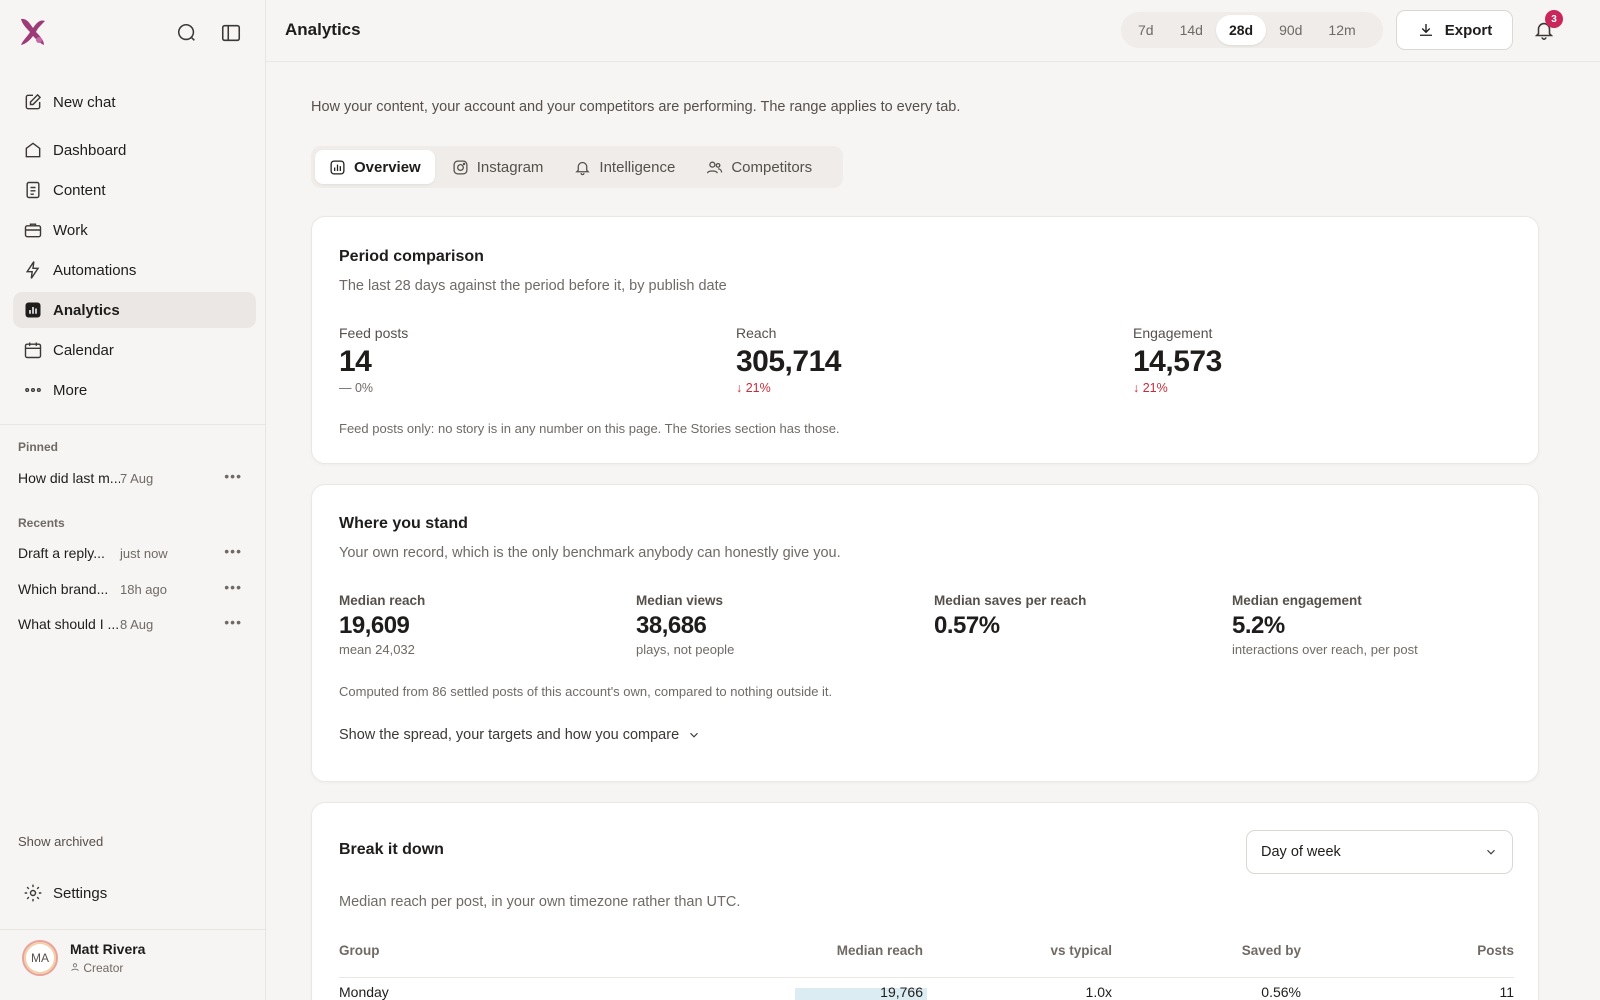 The image size is (1600, 1000). I want to click on chat-date: just now, so click(144, 553).